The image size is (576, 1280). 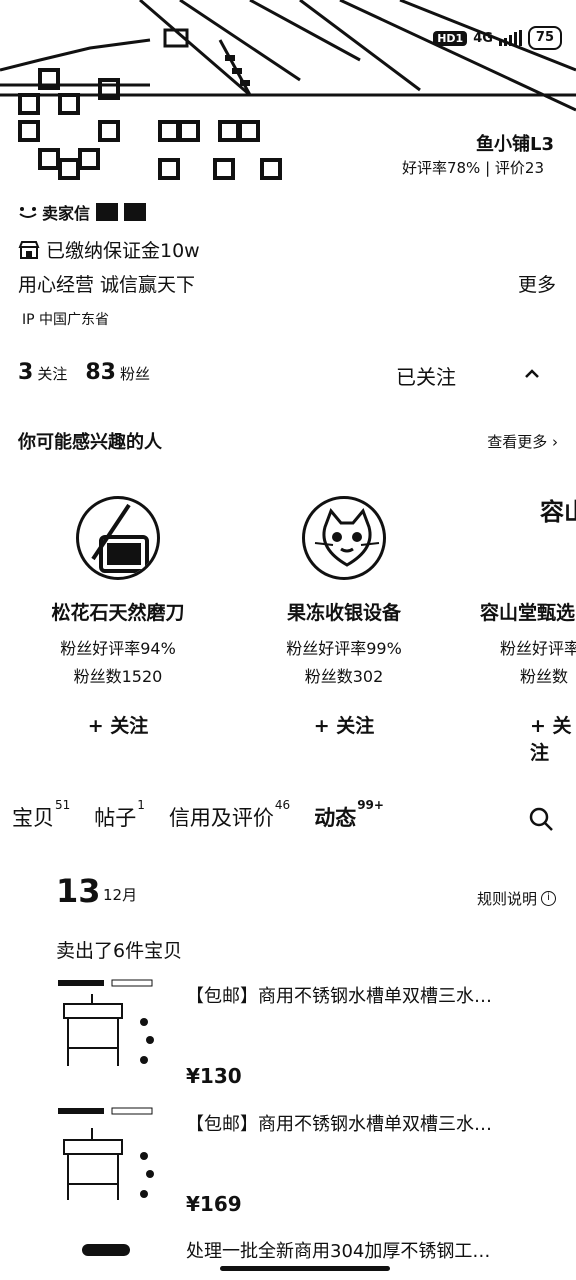 I want to click on seller-tag-label: 卖家信, so click(x=66, y=213).